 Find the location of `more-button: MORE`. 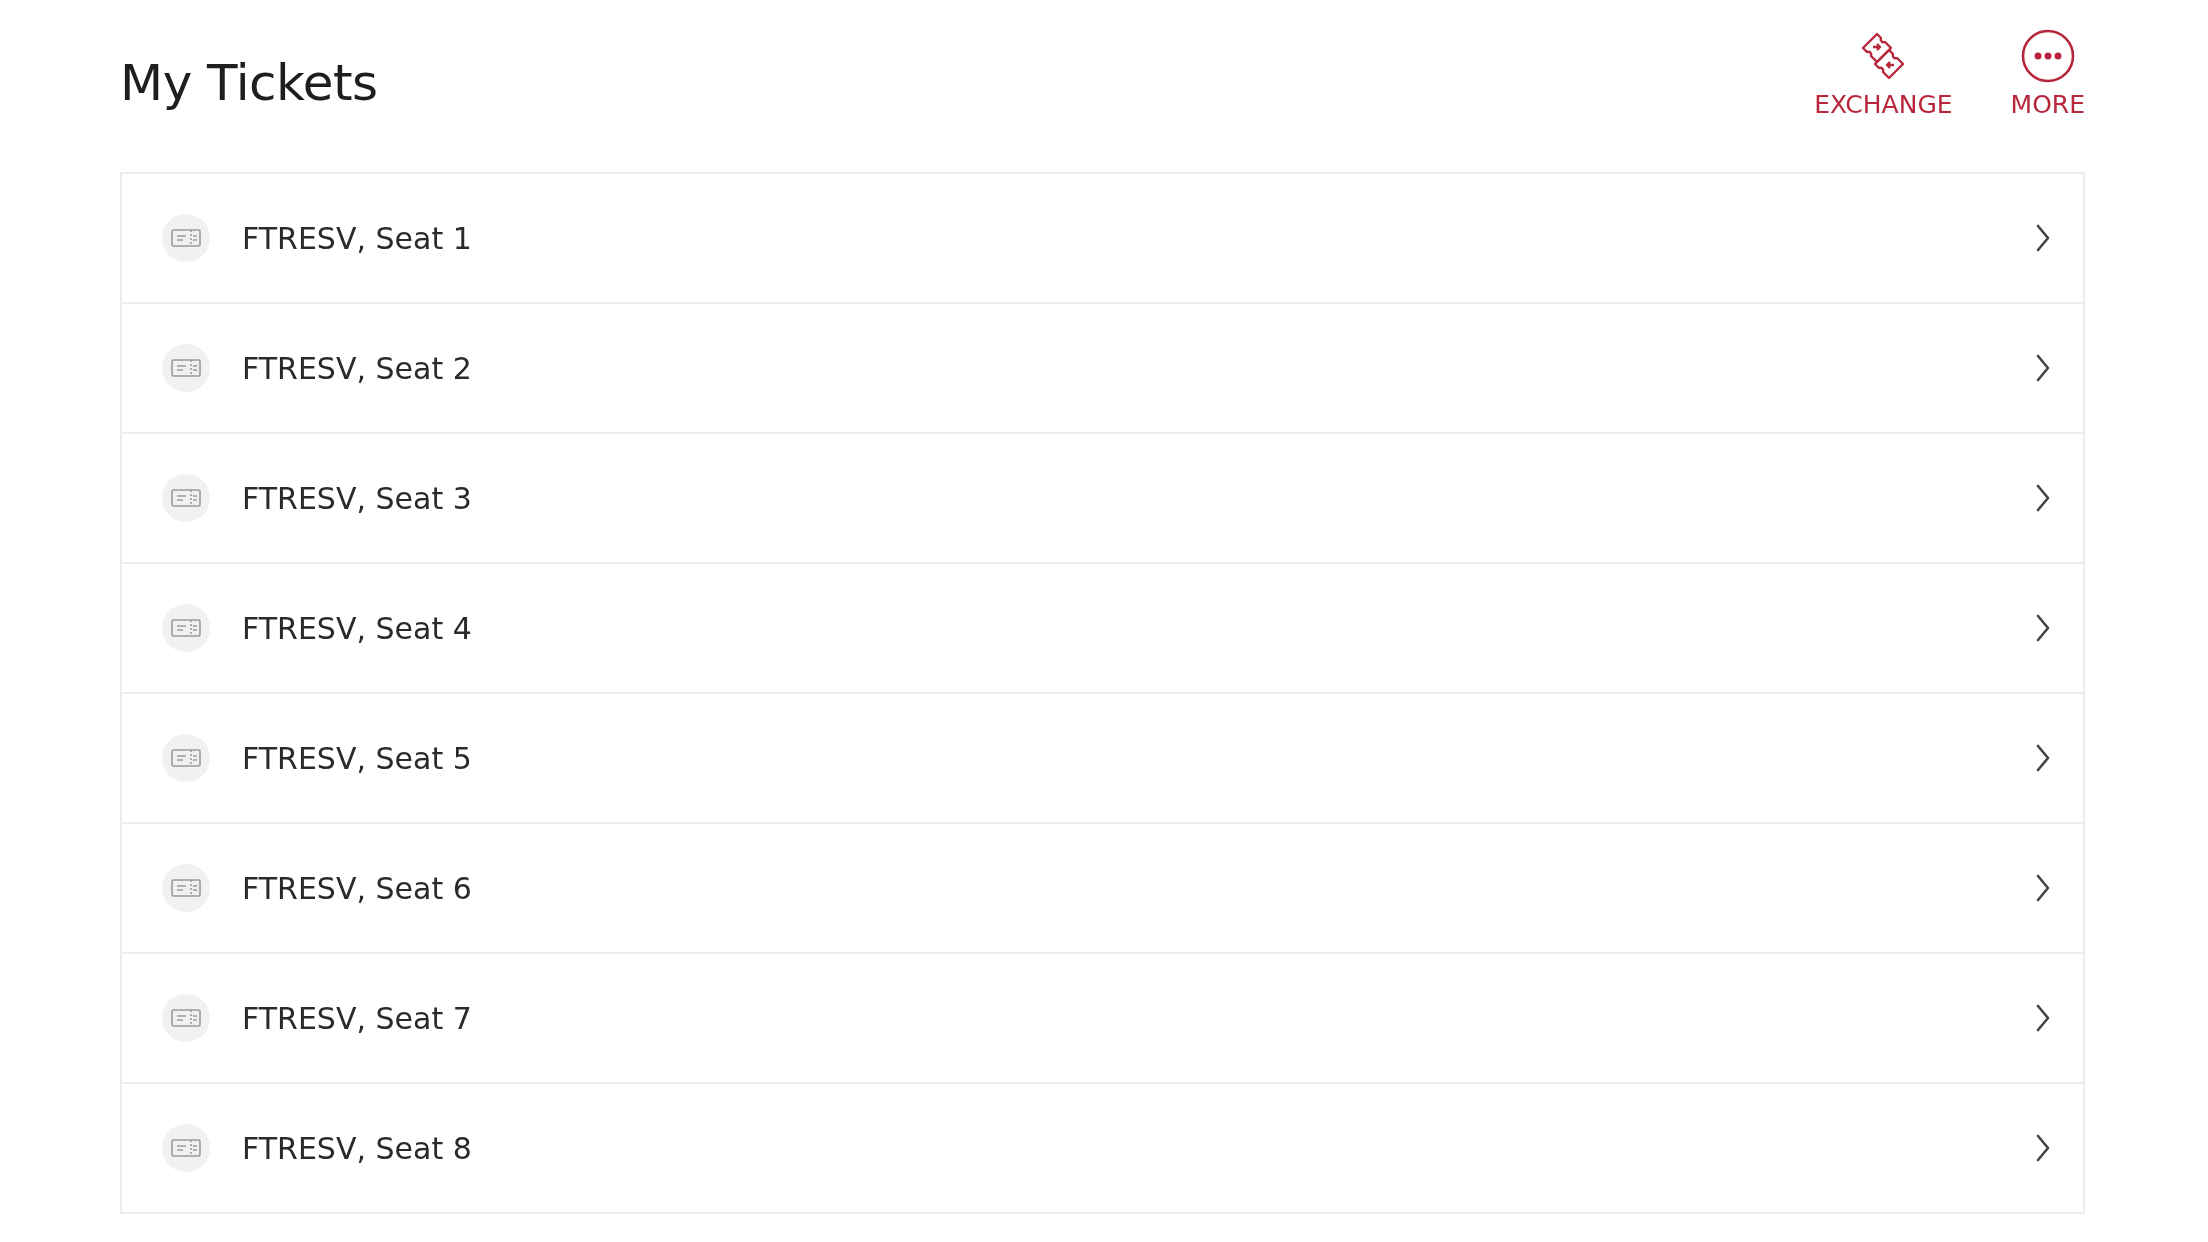

more-button: MORE is located at coordinates (2047, 73).